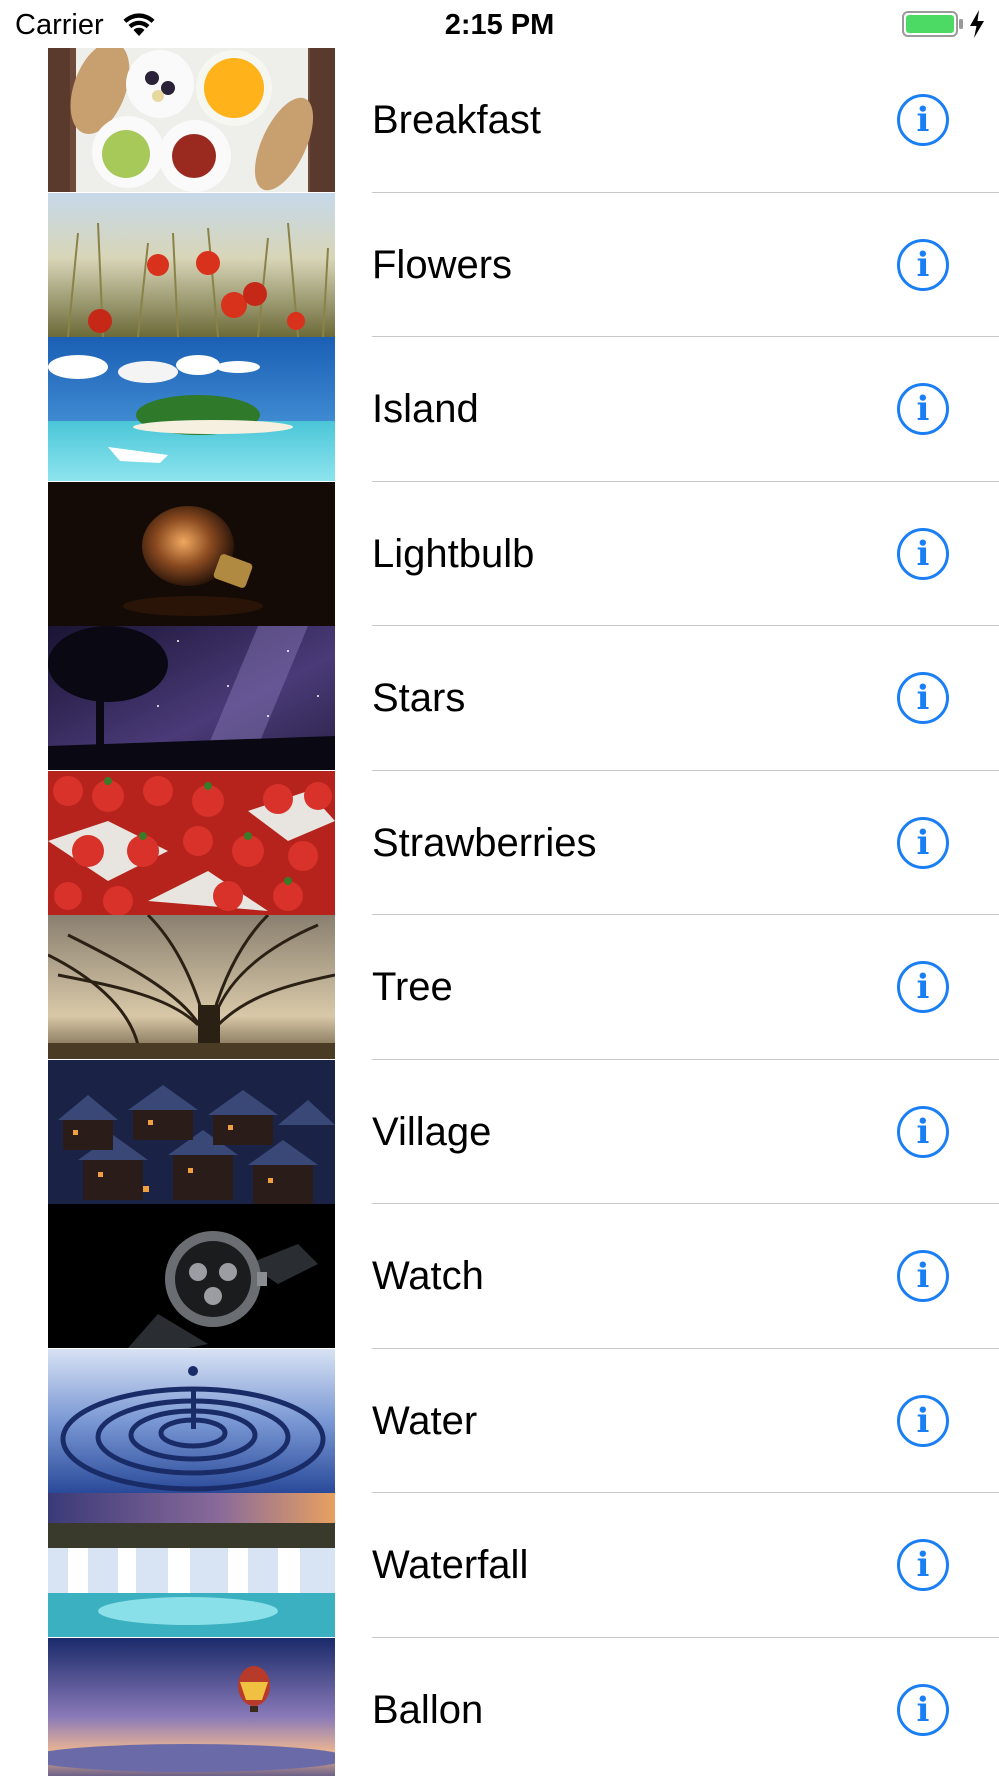 The height and width of the screenshot is (1776, 999). I want to click on stars-photo, so click(191, 698).